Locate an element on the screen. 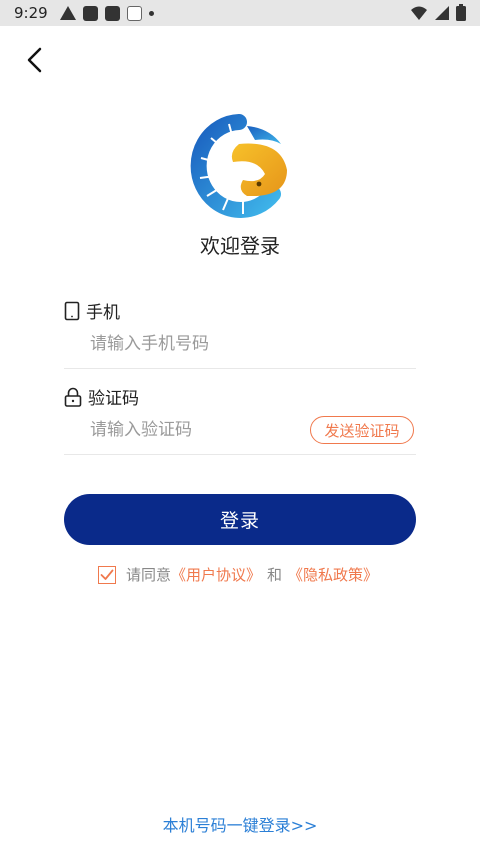 The width and height of the screenshot is (480, 853). code-label: 验证码 is located at coordinates (101, 396).